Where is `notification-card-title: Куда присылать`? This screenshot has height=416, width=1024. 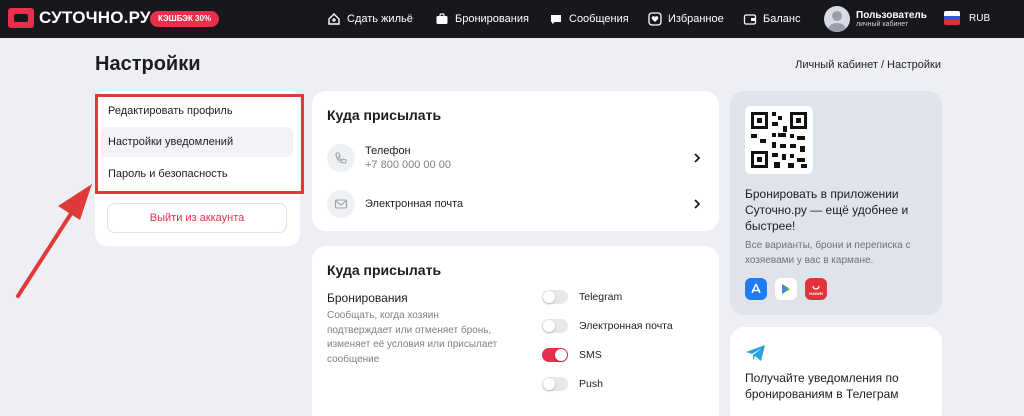 notification-card-title: Куда присылать is located at coordinates (384, 270).